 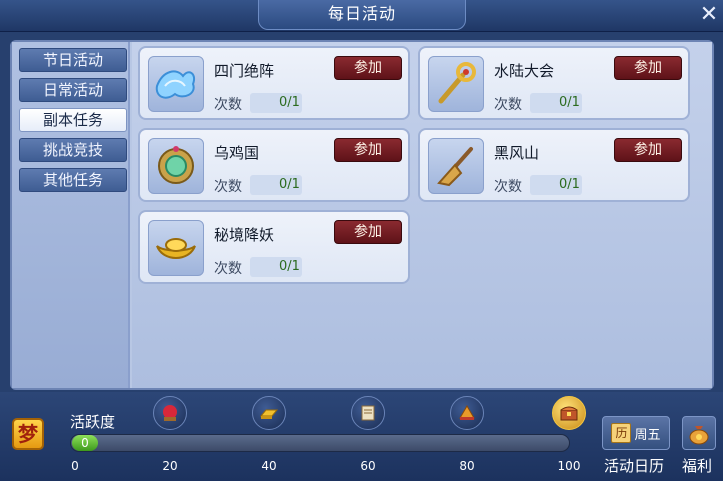 What do you see at coordinates (73, 180) in the screenshot?
I see `sidebar-item-other: 其他任务` at bounding box center [73, 180].